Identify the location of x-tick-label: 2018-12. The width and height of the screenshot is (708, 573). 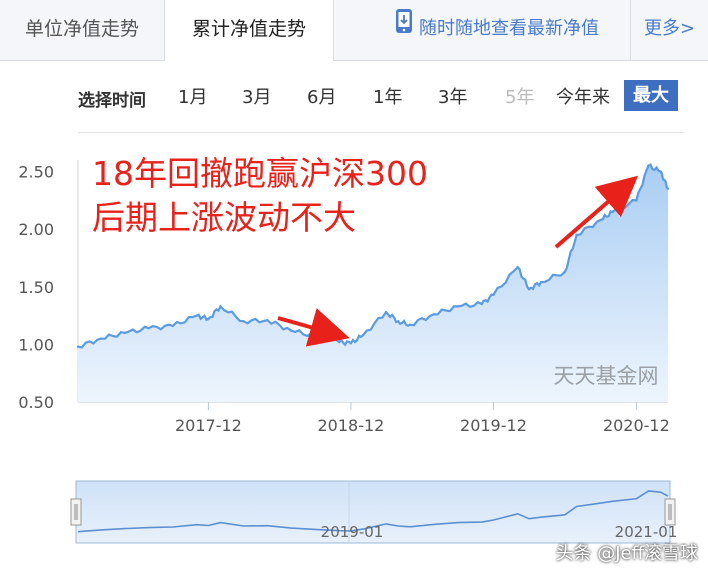
(351, 425).